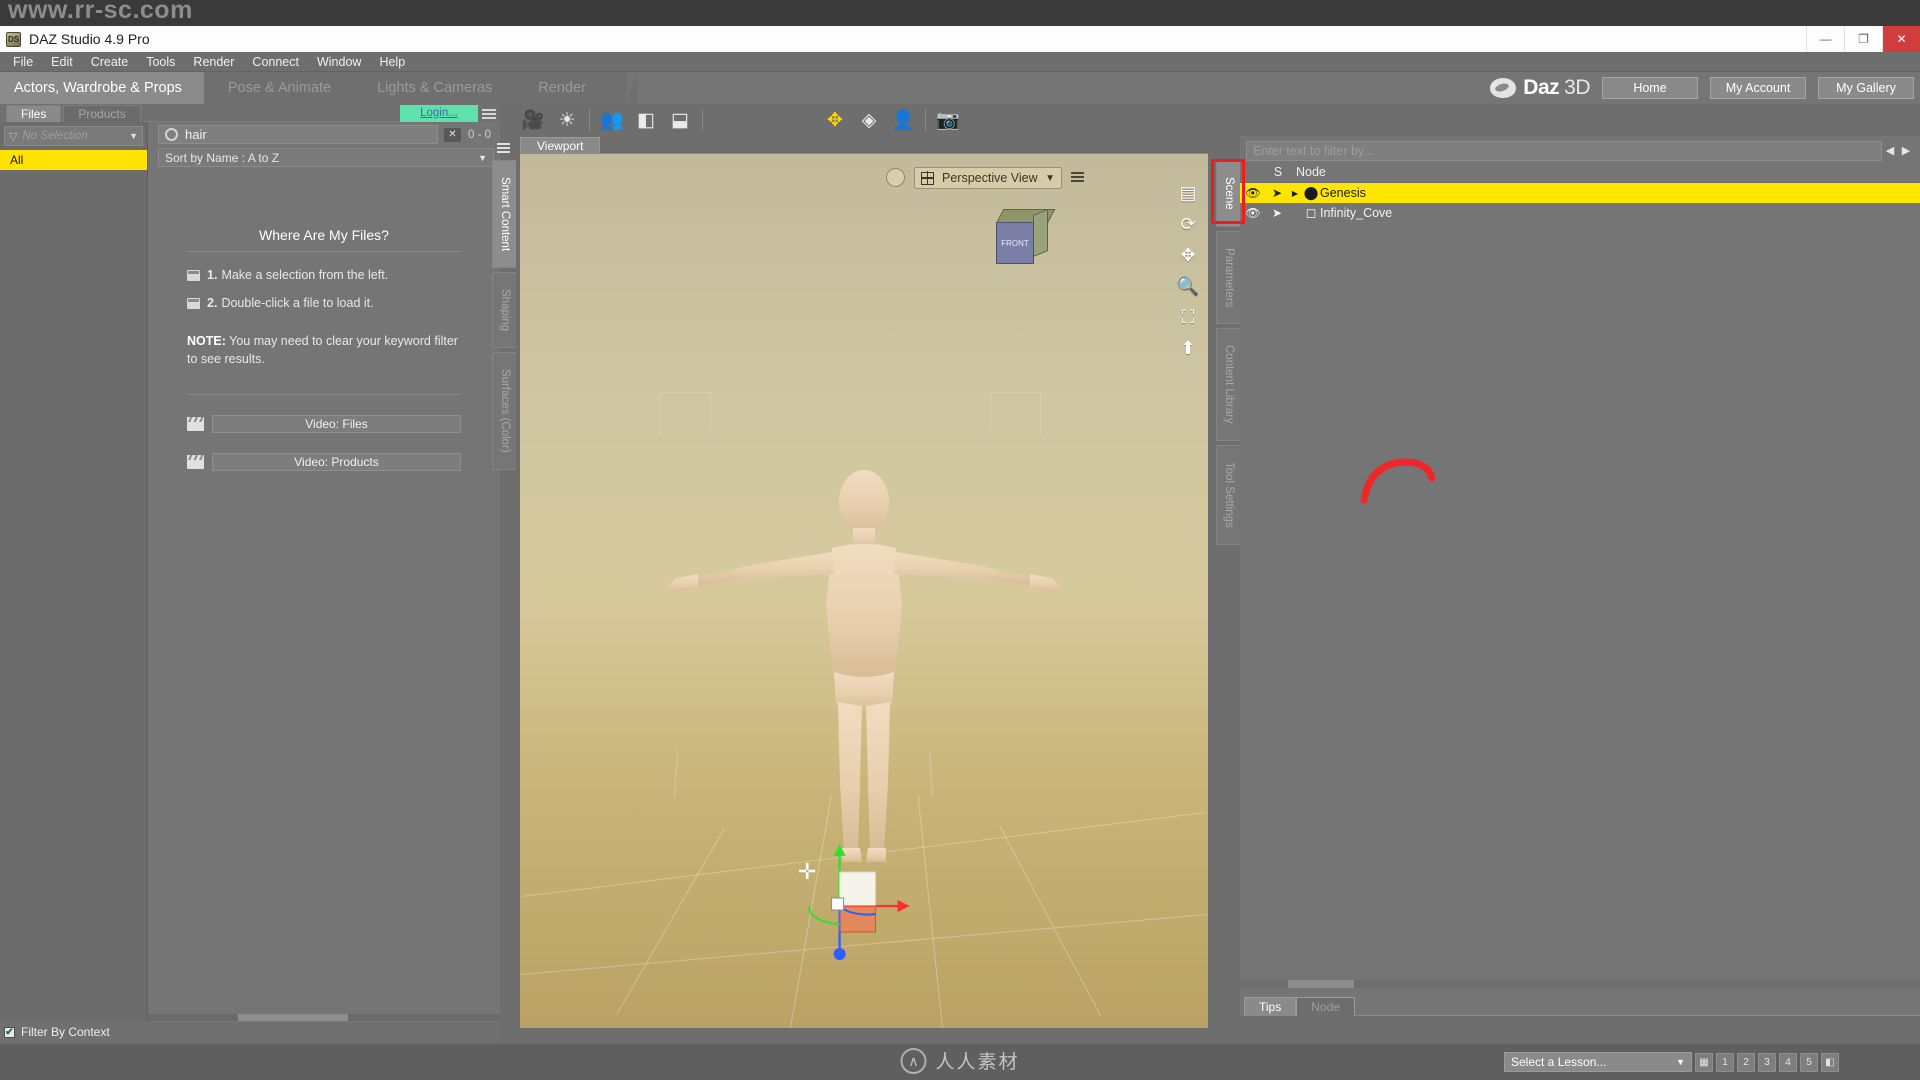 Image resolution: width=1920 pixels, height=1080 pixels. I want to click on lesson-button-5: 5, so click(1809, 1062).